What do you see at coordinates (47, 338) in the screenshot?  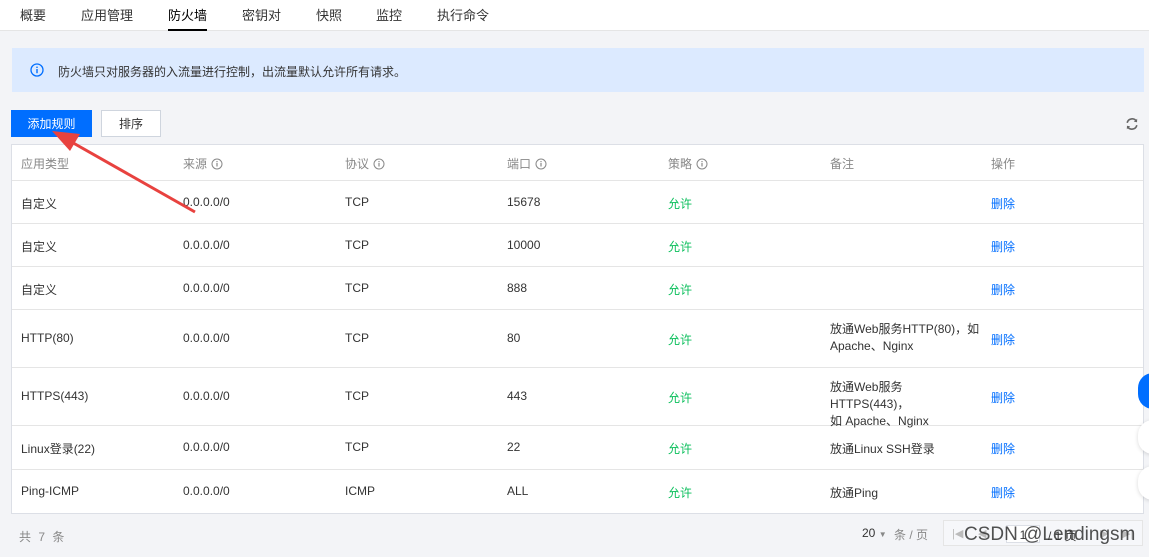 I see `cell-app-type: HTTP(80)` at bounding box center [47, 338].